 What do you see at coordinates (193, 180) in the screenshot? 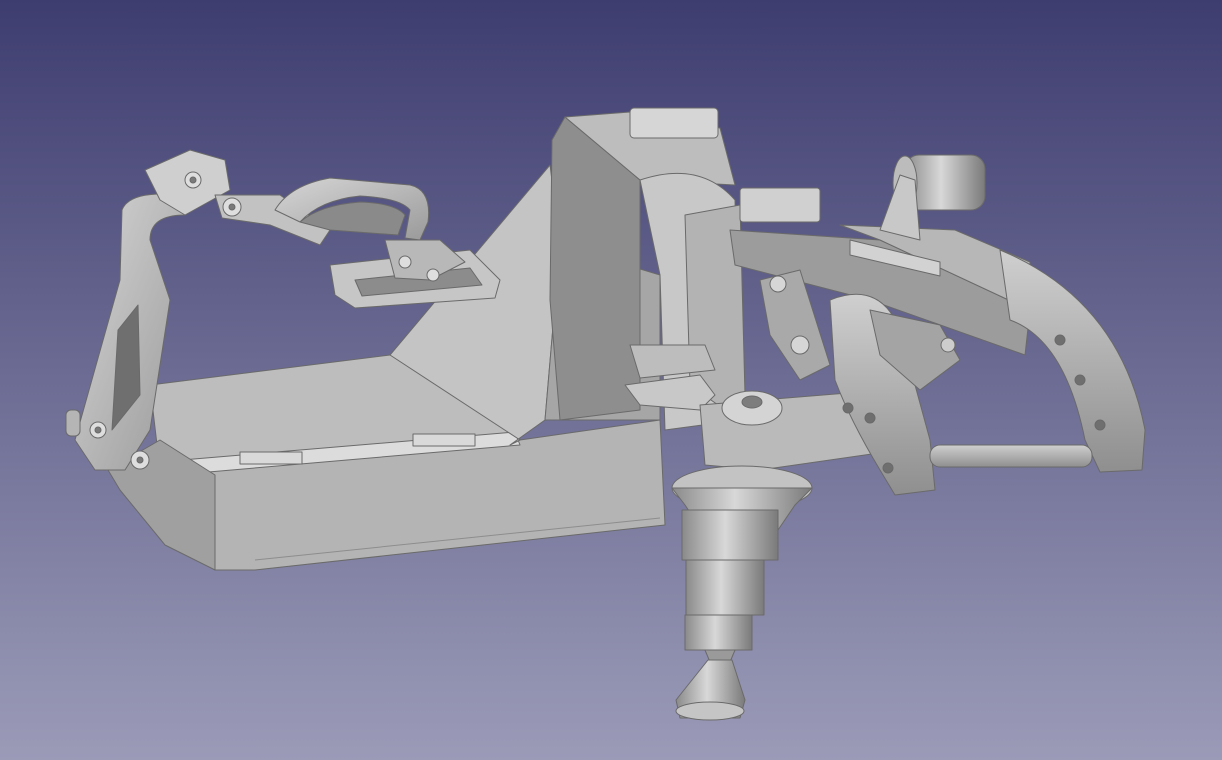
I see `frame-pivot-1-hole` at bounding box center [193, 180].